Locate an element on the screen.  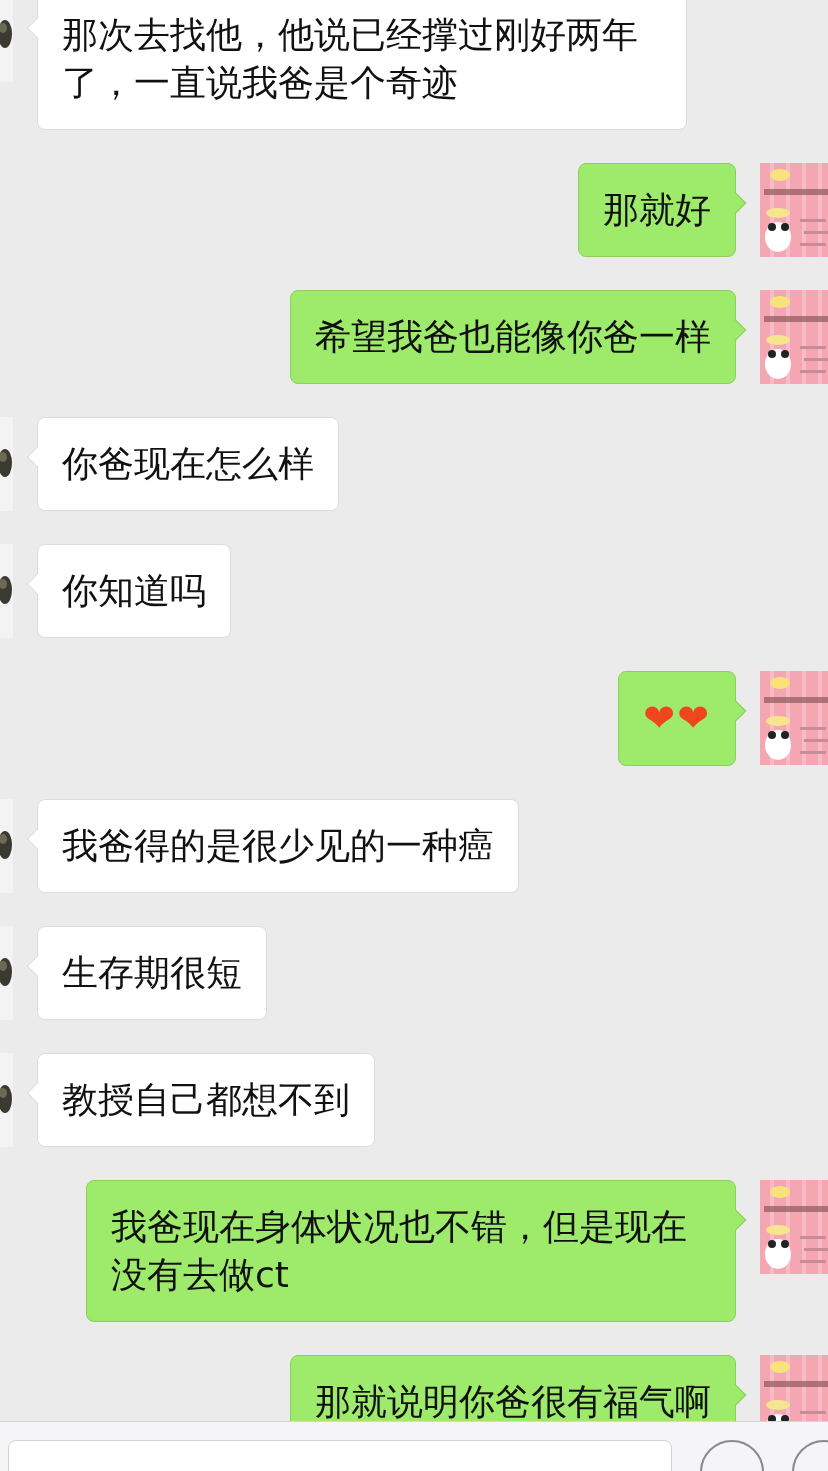
message-bubble: ❤❤ is located at coordinates (677, 718).